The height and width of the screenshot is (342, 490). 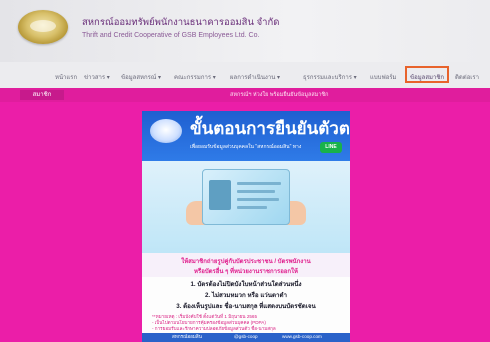 I want to click on nav-item-forms: แบบฟอร์ม, so click(x=383, y=77).